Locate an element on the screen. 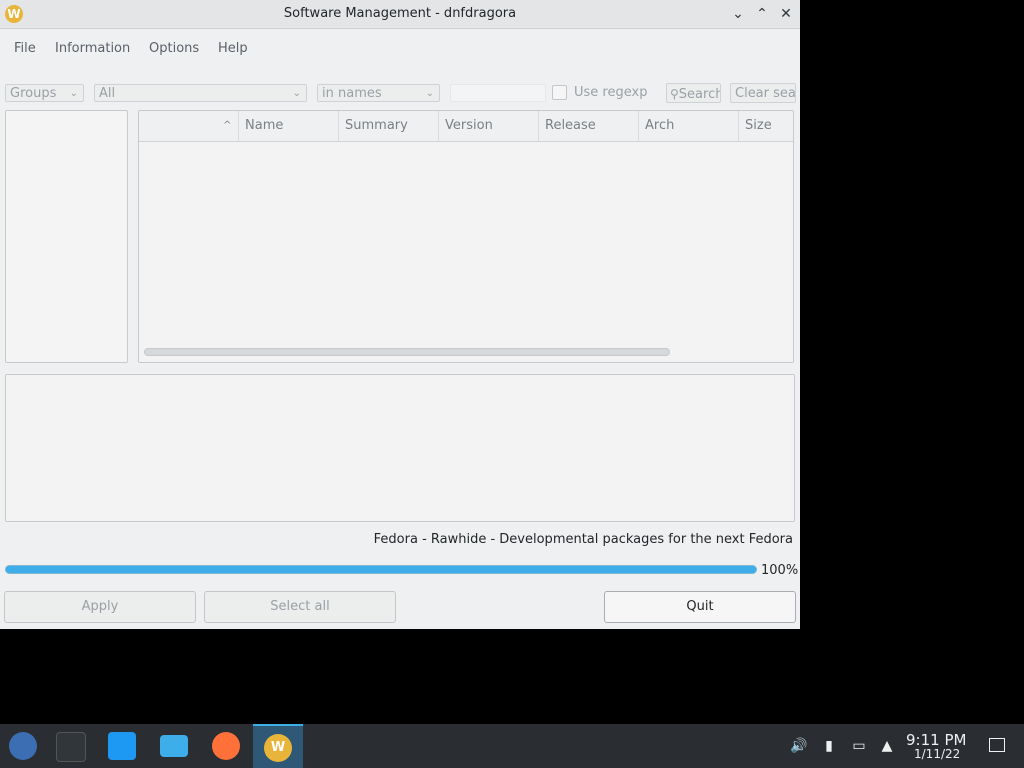 The image size is (1024, 768). filter-combo-value: All is located at coordinates (107, 93).